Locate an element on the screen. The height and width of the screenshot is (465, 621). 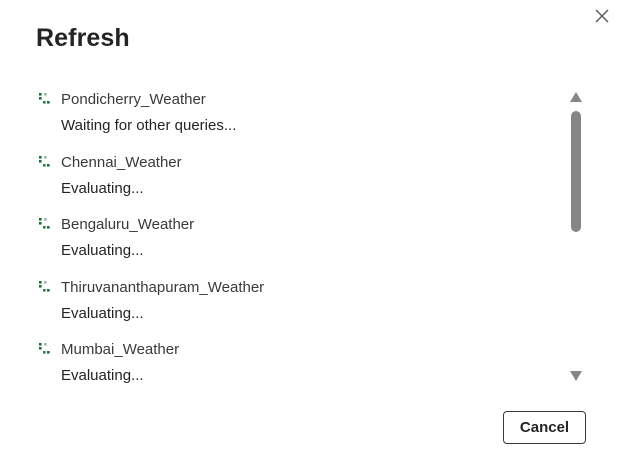
query-name: Pondicherry_Weather is located at coordinates (133, 99).